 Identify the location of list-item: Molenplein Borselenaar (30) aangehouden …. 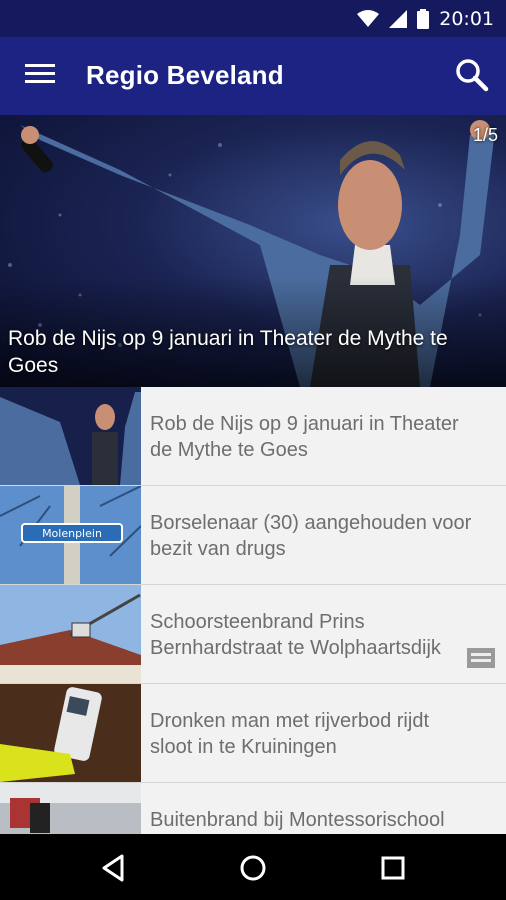
(253, 535).